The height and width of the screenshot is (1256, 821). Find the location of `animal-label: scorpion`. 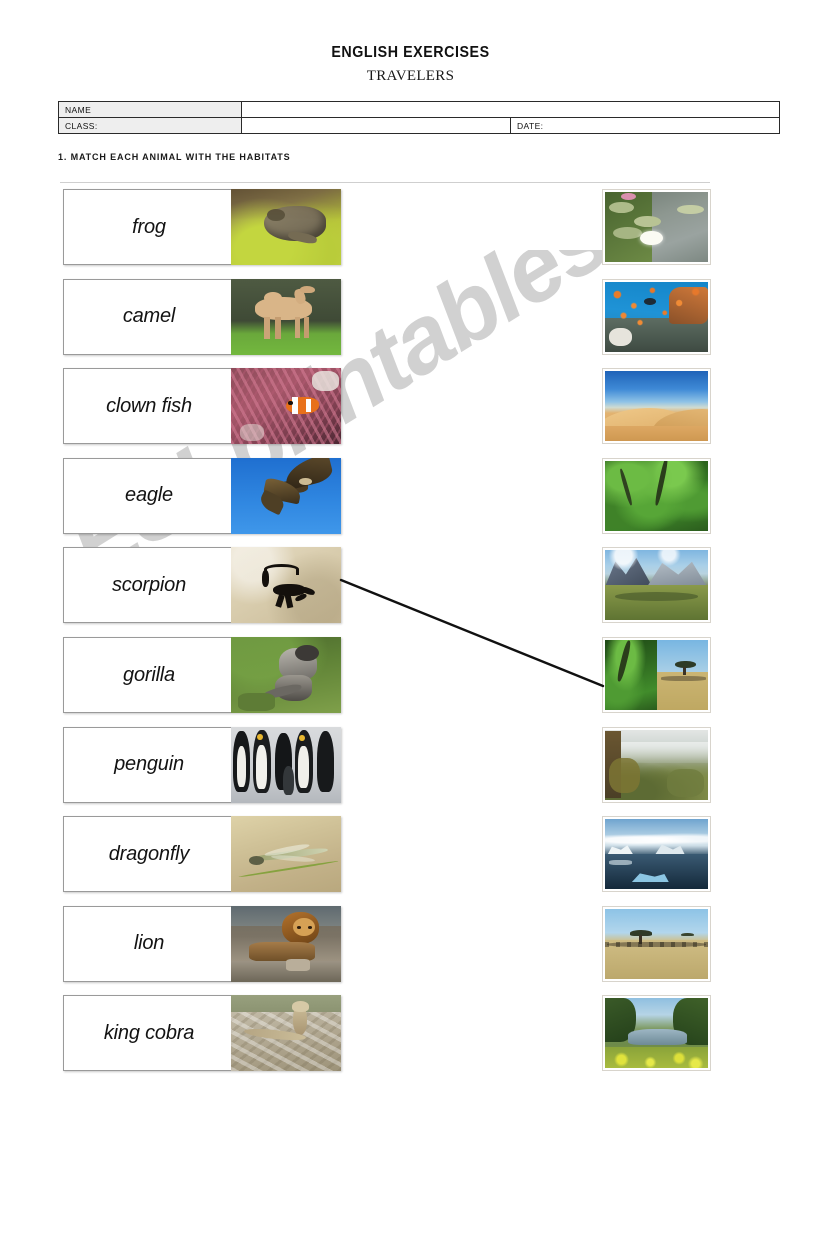

animal-label: scorpion is located at coordinates (149, 584).